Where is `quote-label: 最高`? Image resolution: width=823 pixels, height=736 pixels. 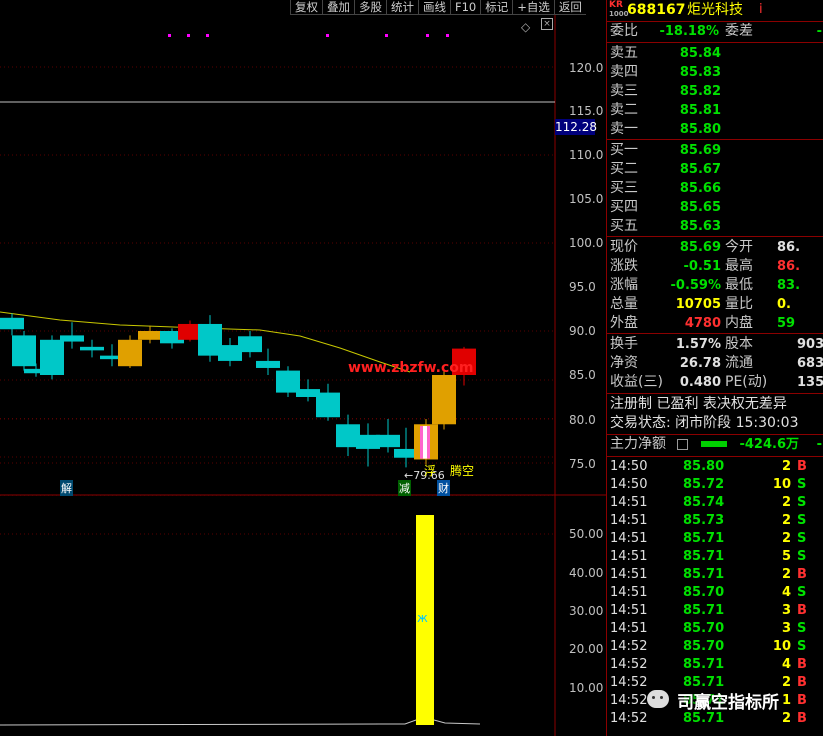
quote-label: 最高 is located at coordinates (739, 266).